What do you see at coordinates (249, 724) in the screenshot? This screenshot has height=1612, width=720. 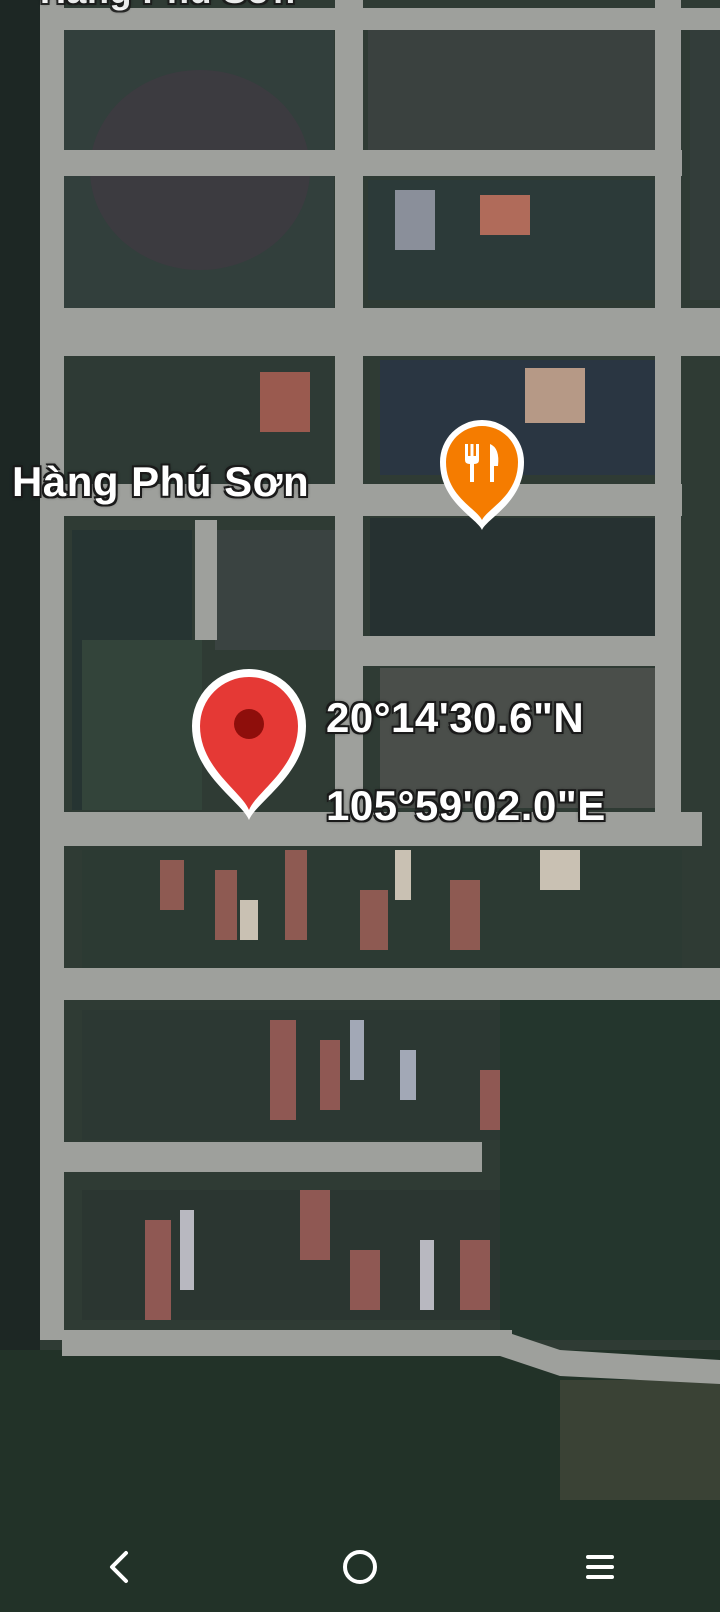 I see `pin-center-dot` at bounding box center [249, 724].